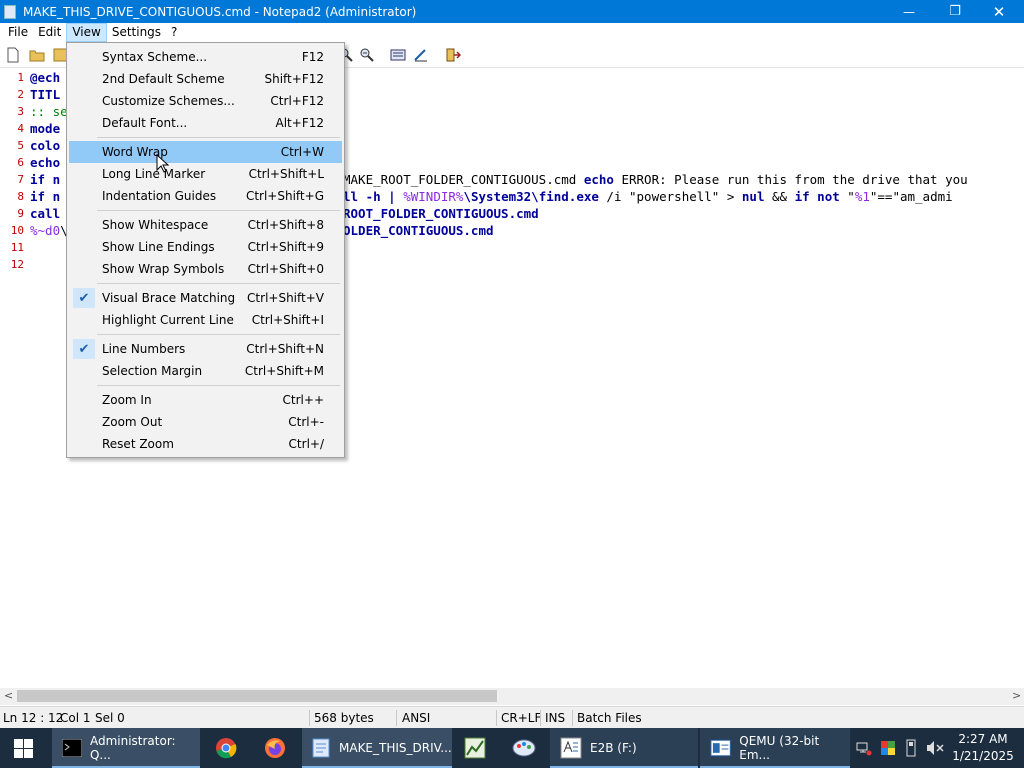 This screenshot has width=1024, height=768. I want to click on maximize-button: ❐, so click(955, 11).